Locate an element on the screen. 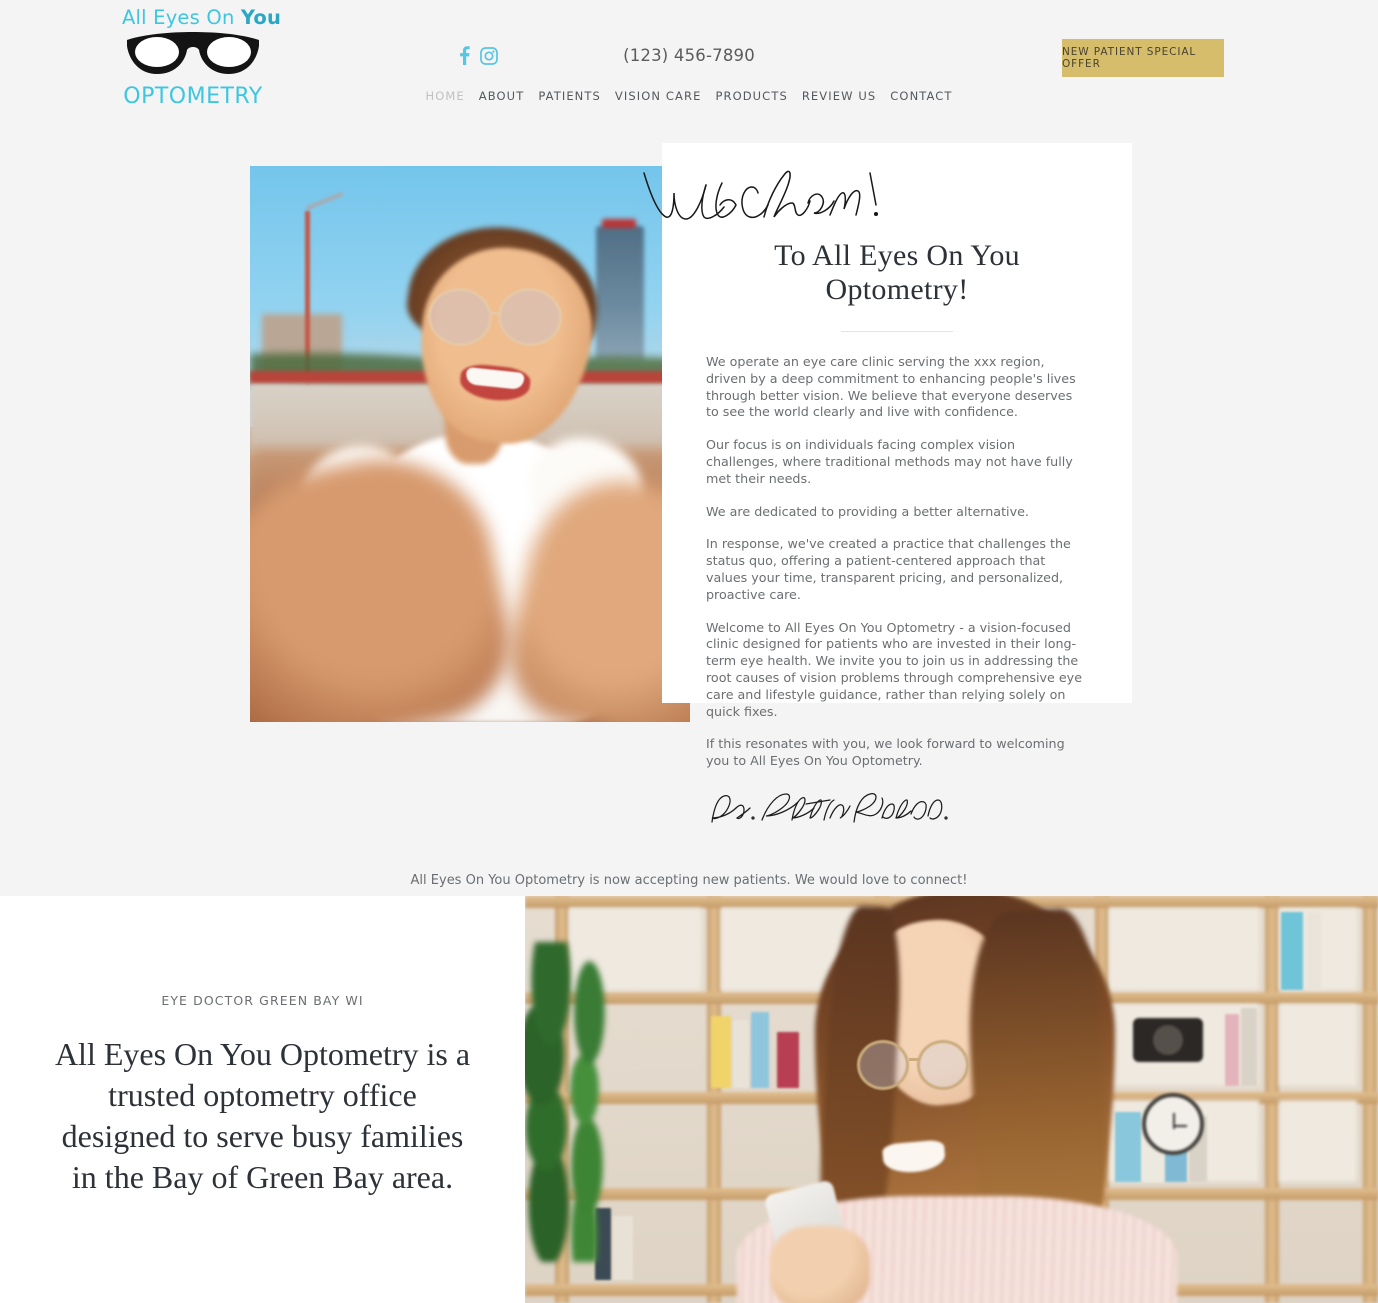 This screenshot has height=1303, width=1378. script-welcome-word is located at coordinates (790, 197).